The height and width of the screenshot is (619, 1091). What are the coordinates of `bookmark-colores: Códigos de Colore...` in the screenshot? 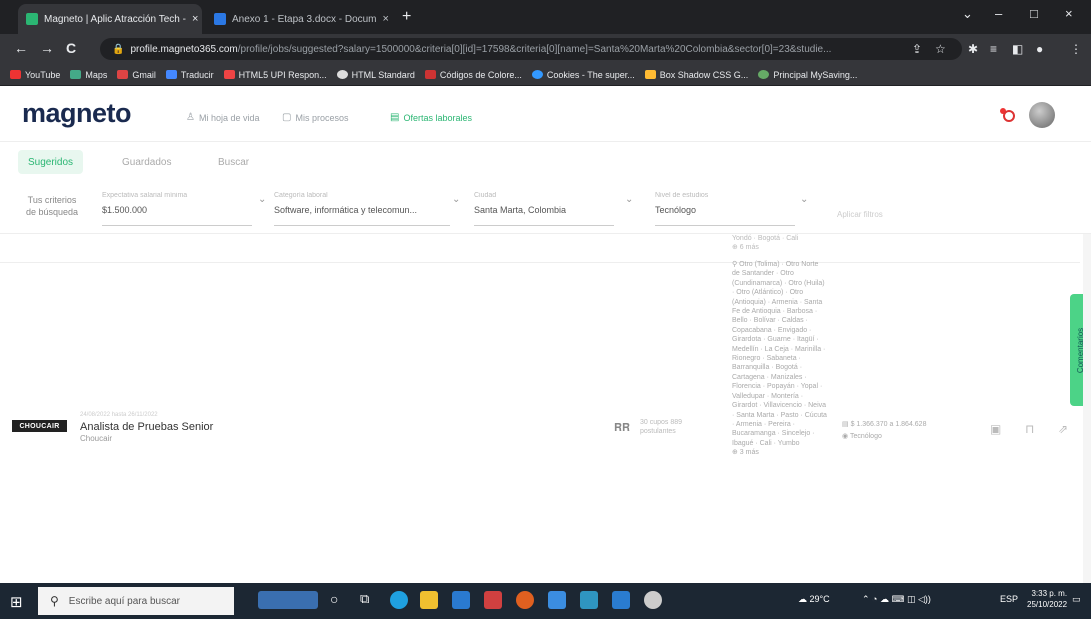 It's located at (473, 75).